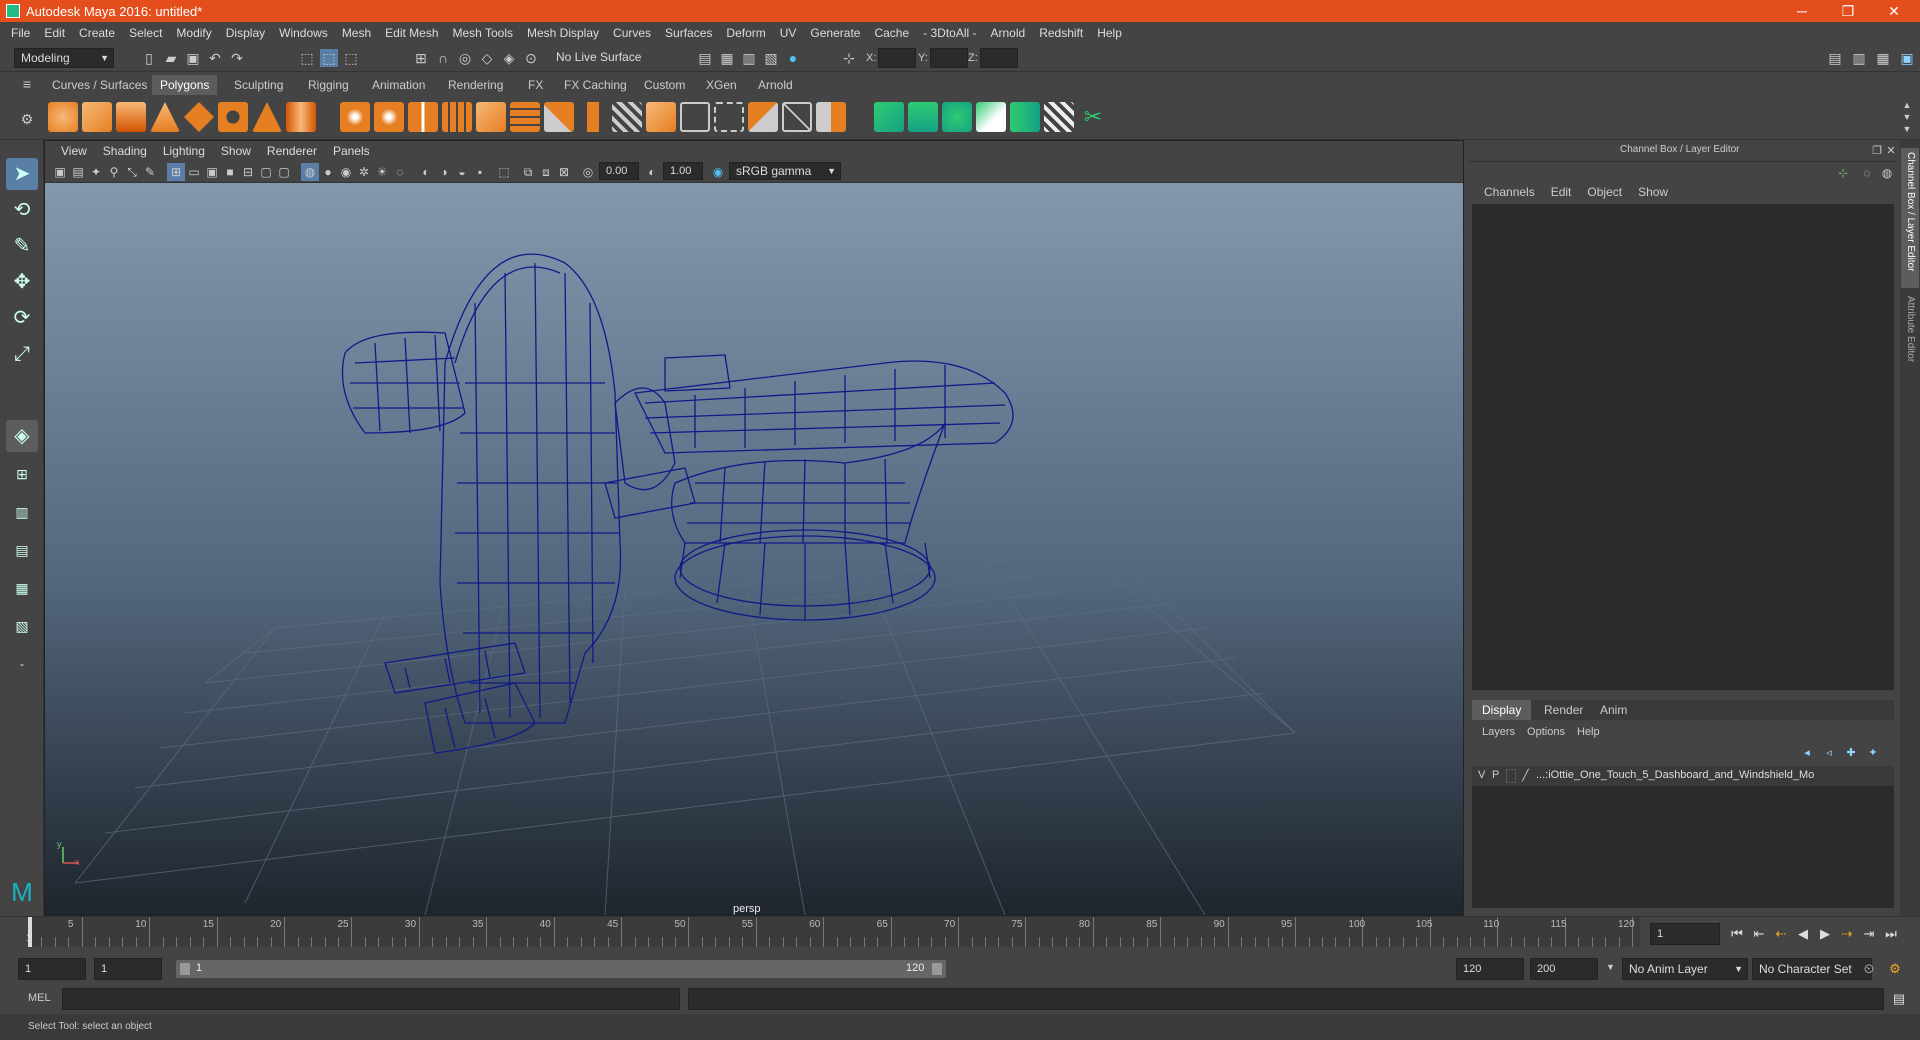  What do you see at coordinates (267, 117) in the screenshot?
I see `poly-pyramid-icon` at bounding box center [267, 117].